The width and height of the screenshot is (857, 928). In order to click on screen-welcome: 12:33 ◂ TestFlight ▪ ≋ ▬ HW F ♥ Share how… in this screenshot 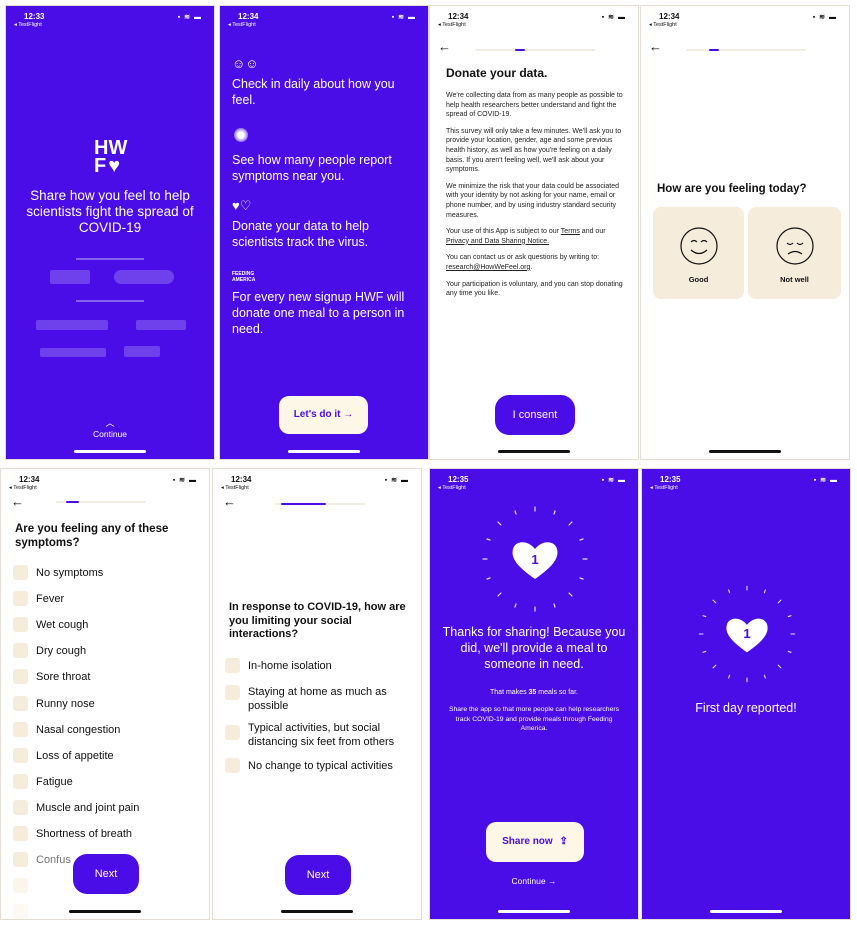, I will do `click(110, 232)`.